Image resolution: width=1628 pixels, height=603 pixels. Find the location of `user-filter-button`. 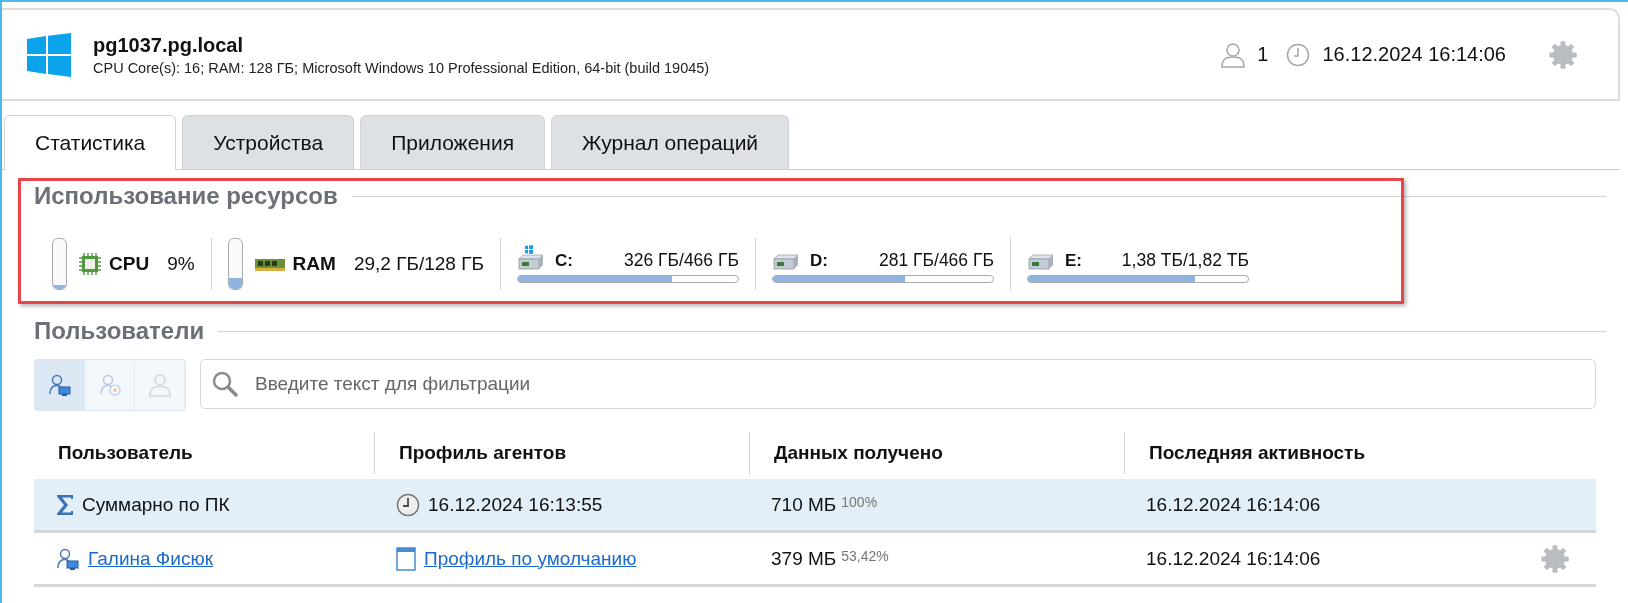

user-filter-button is located at coordinates (60, 385).